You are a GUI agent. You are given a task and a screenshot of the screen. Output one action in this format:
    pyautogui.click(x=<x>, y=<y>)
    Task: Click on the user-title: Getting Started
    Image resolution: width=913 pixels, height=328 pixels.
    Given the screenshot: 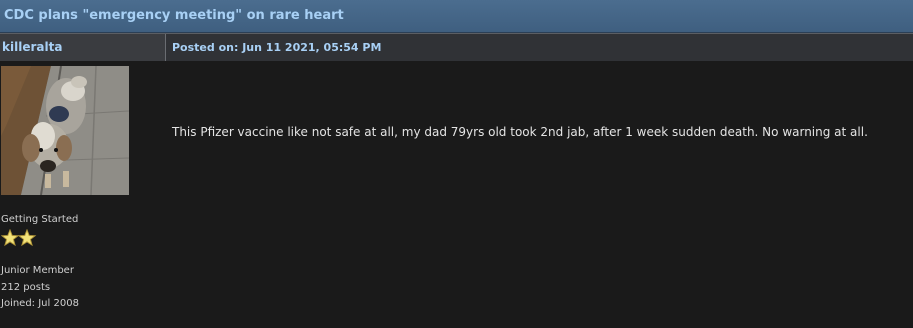 What is the action you would take?
    pyautogui.click(x=40, y=219)
    